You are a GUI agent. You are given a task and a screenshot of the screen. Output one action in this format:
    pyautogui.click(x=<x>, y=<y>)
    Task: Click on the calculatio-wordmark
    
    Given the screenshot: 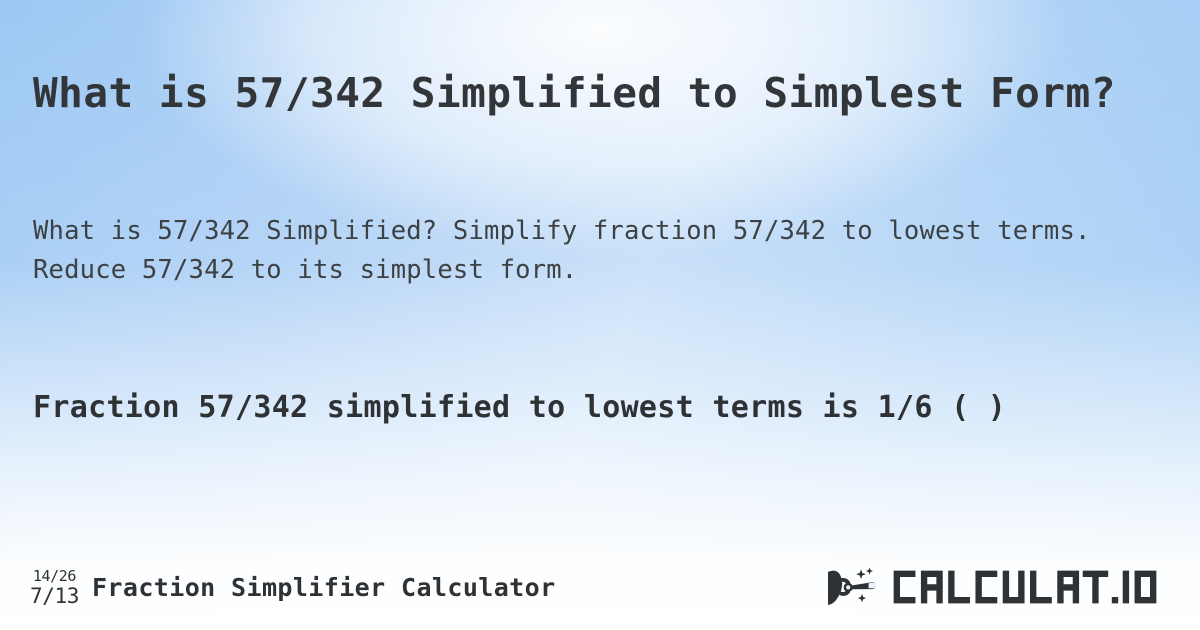 What is the action you would take?
    pyautogui.click(x=1025, y=587)
    